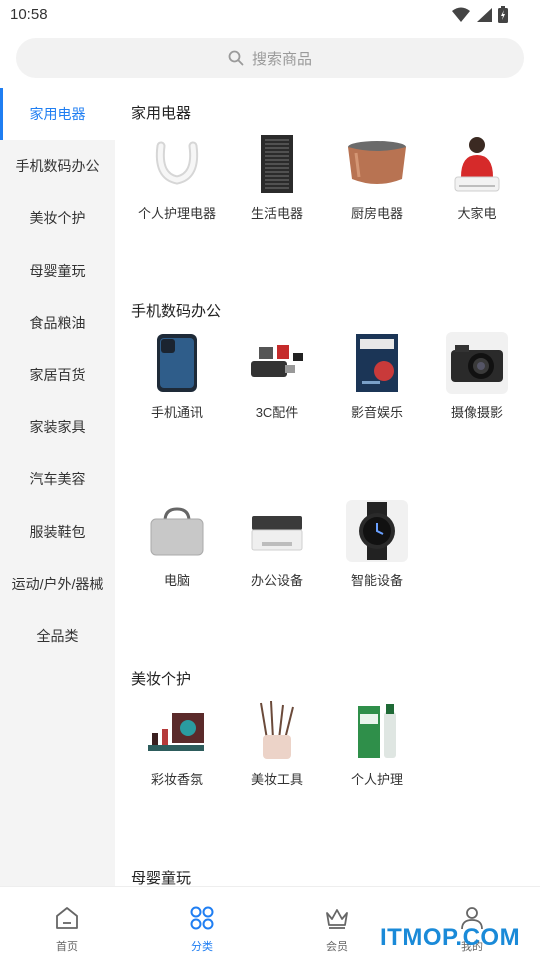 The height and width of the screenshot is (960, 540). I want to click on section-title: 手机数码办公, so click(176, 311).